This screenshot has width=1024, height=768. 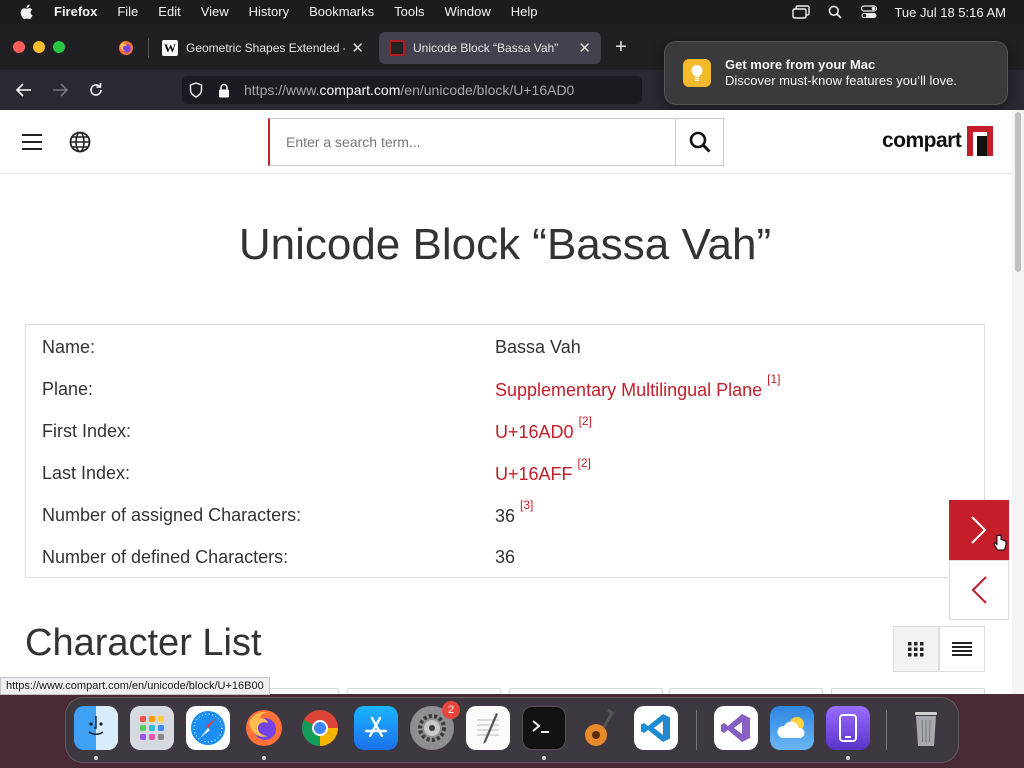 What do you see at coordinates (869, 12) in the screenshot?
I see `control-center-icon` at bounding box center [869, 12].